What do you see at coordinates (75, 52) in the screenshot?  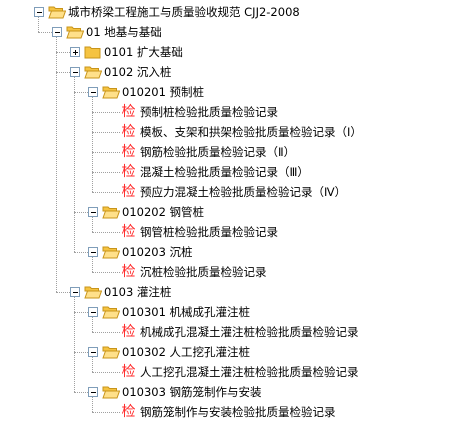 I see `expand-toggle-icon` at bounding box center [75, 52].